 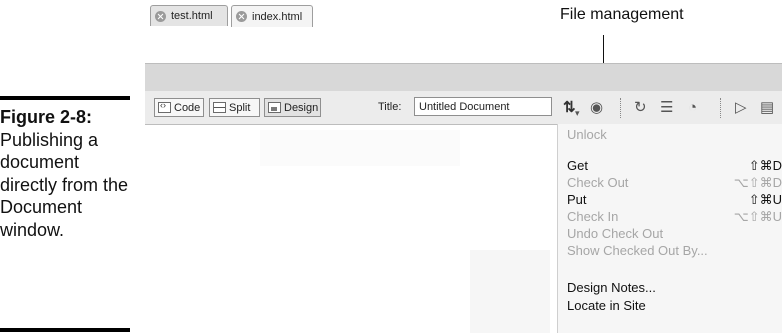 What do you see at coordinates (615, 233) in the screenshot?
I see `menu-item-undo-check-out: Undo Check Out` at bounding box center [615, 233].